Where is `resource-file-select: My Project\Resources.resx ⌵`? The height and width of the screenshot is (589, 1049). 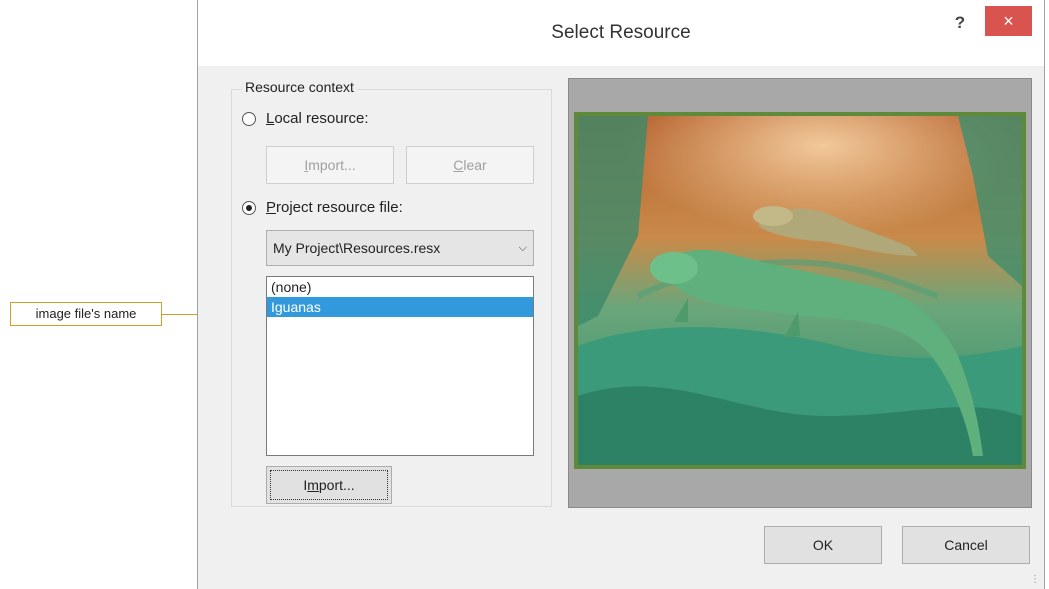 resource-file-select: My Project\Resources.resx ⌵ is located at coordinates (400, 248).